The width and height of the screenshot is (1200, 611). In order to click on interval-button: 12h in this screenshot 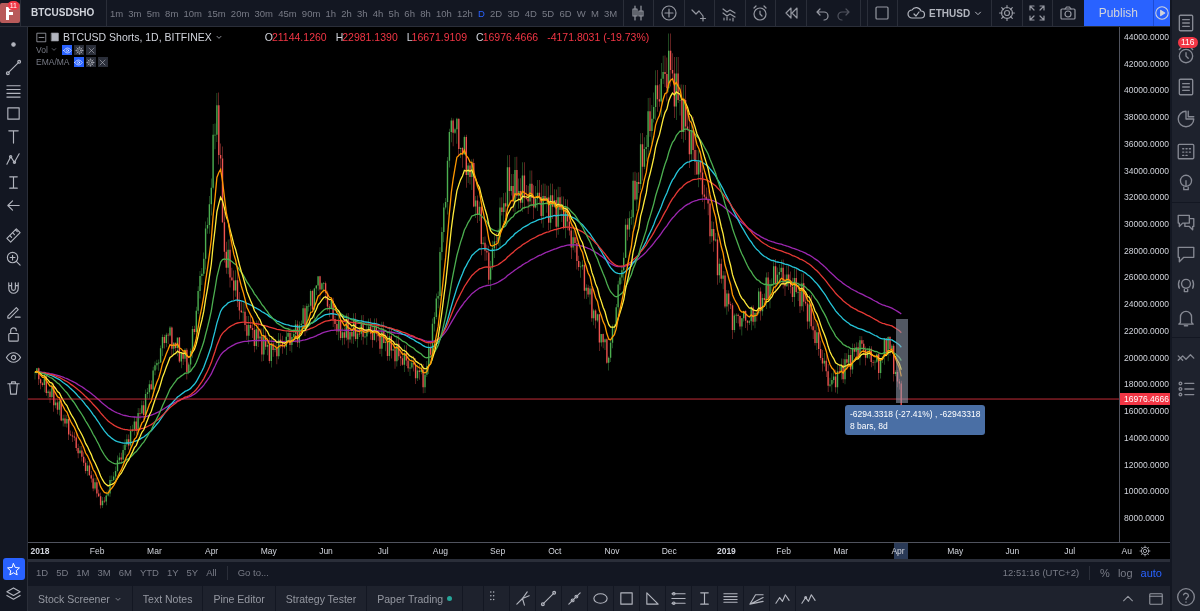, I will do `click(465, 13)`.